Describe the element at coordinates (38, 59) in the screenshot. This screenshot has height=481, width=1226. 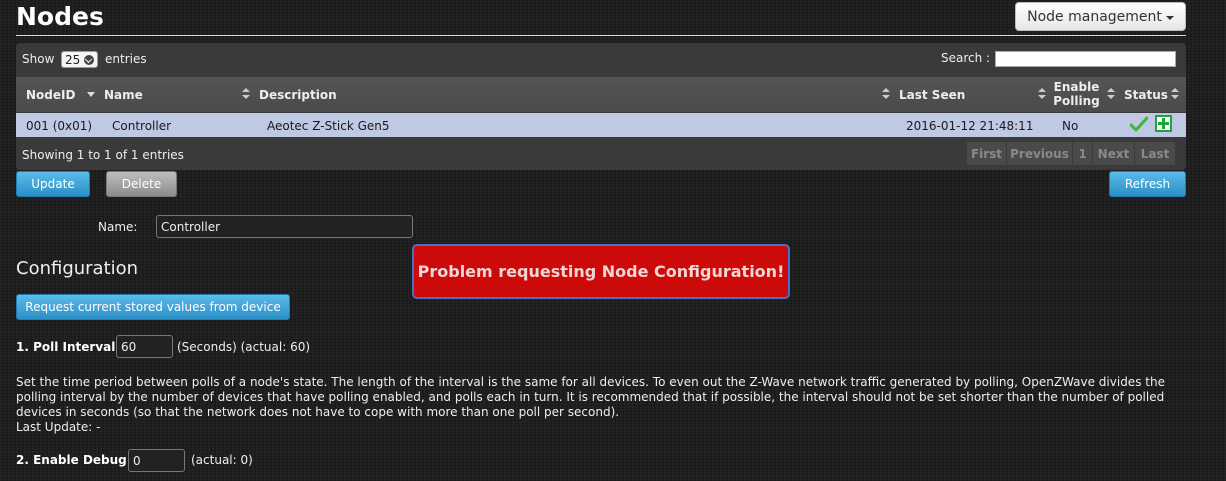
I see `show-label: Show` at that location.